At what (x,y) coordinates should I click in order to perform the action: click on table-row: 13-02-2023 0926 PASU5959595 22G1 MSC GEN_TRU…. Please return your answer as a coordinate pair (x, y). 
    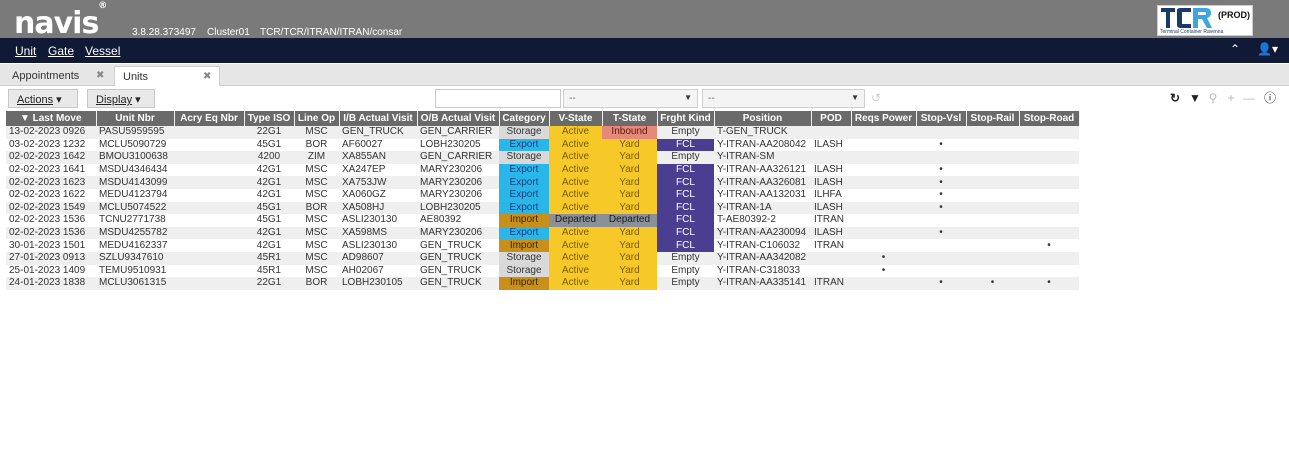
    Looking at the image, I should click on (542, 132).